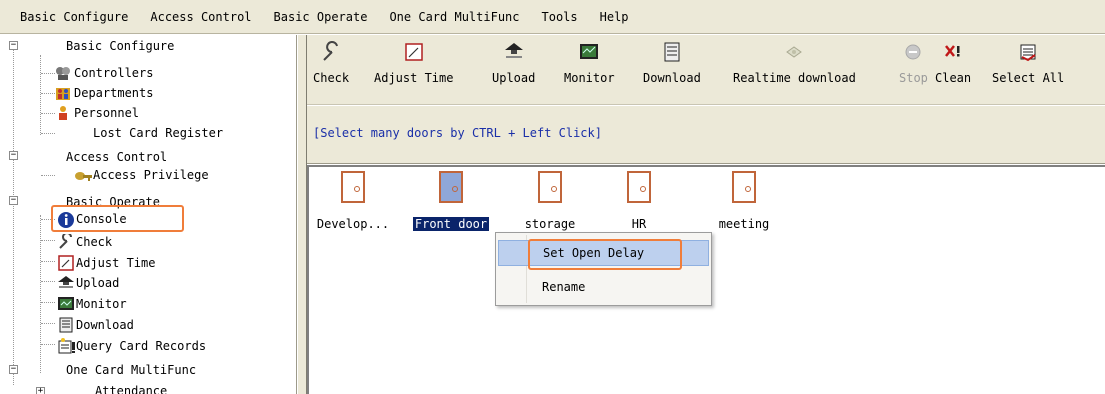 The height and width of the screenshot is (394, 1105). What do you see at coordinates (321, 17) in the screenshot?
I see `menu-basic-operate: Basic Operate` at bounding box center [321, 17].